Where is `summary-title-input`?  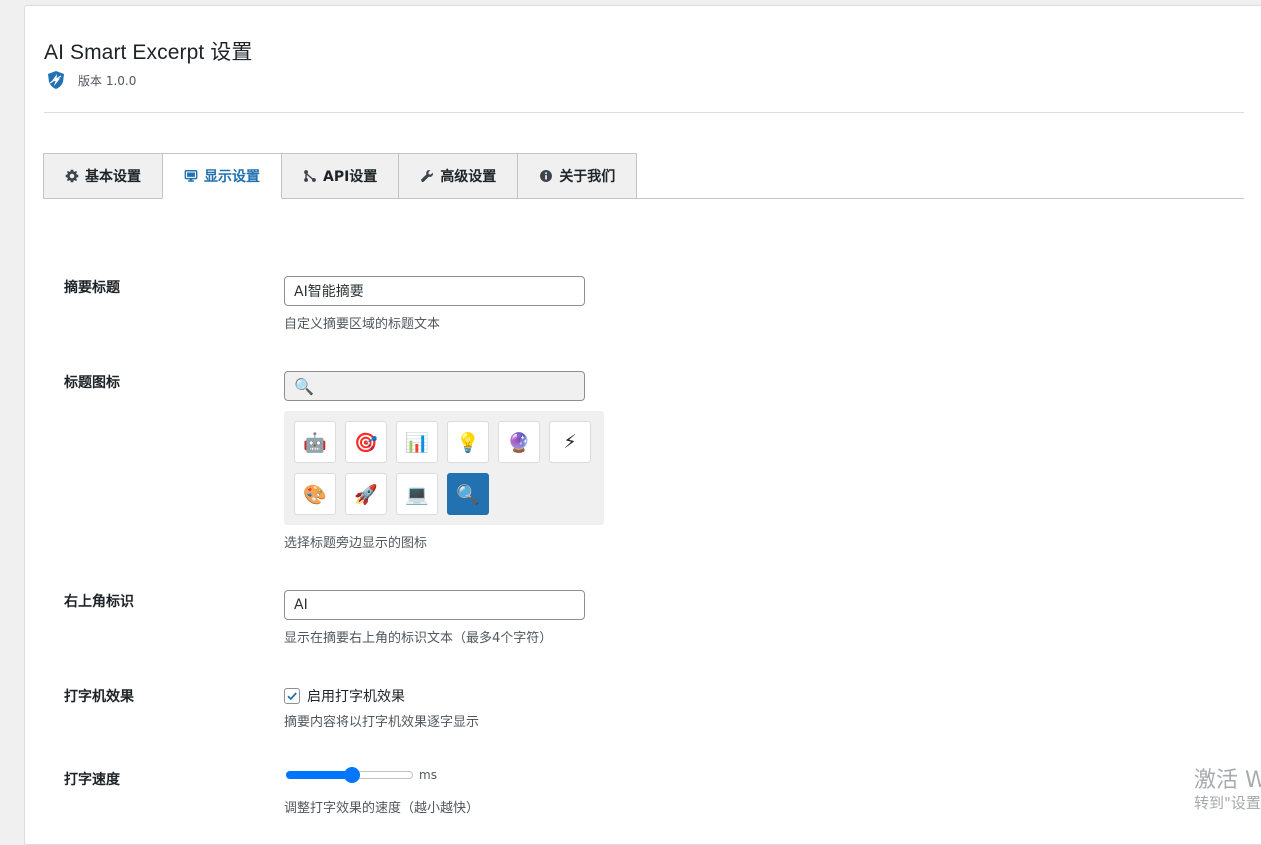
summary-title-input is located at coordinates (434, 291).